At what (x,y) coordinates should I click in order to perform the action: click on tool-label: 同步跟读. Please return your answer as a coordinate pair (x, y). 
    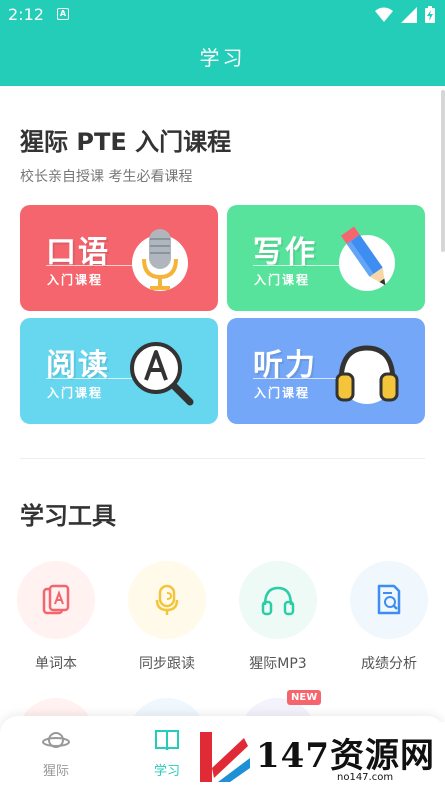
    Looking at the image, I should click on (167, 664).